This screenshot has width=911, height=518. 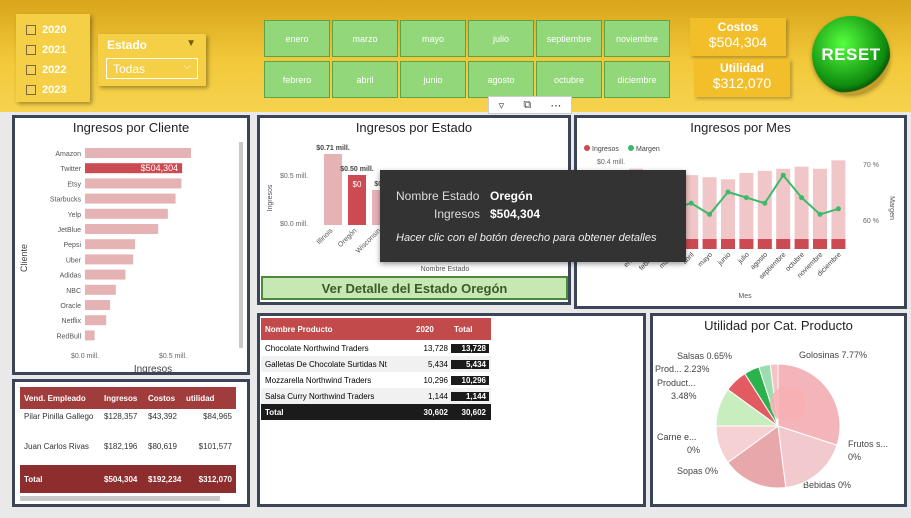 What do you see at coordinates (437, 396) in the screenshot?
I see `cell-2020: 1,144` at bounding box center [437, 396].